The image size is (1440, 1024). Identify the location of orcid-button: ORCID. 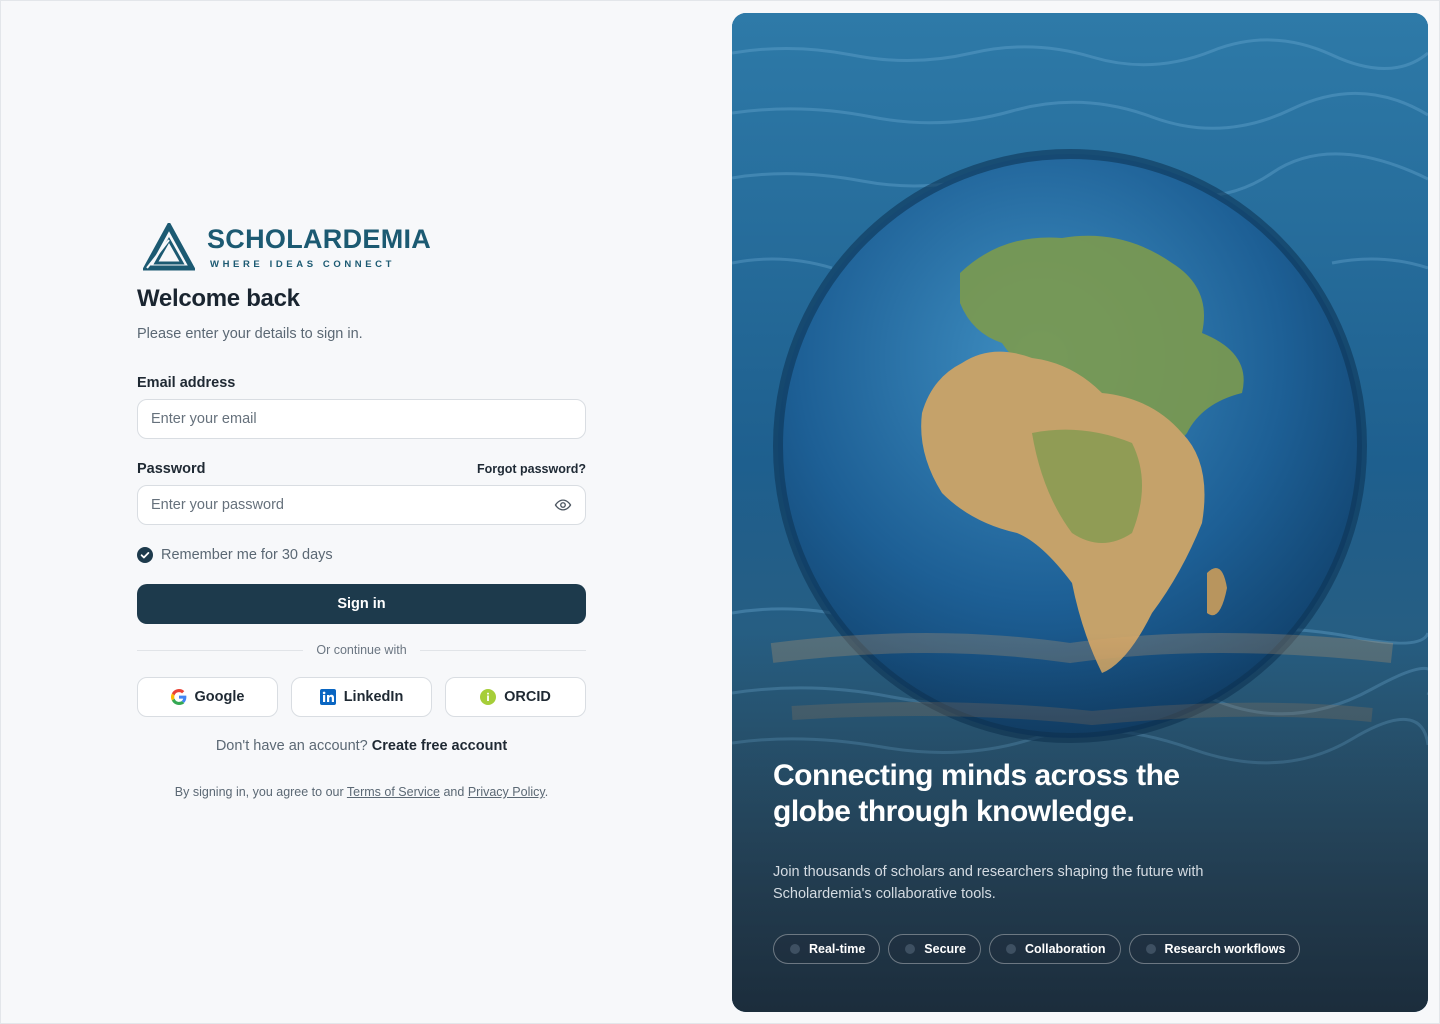
(515, 697).